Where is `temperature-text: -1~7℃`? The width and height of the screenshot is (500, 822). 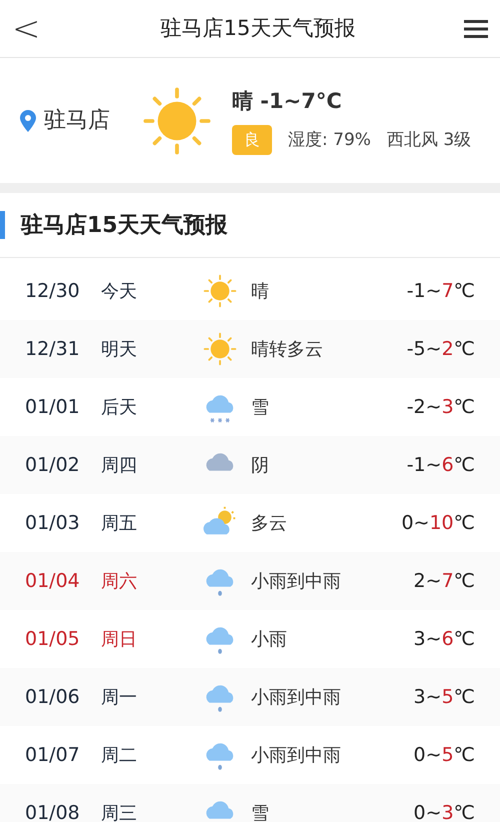
temperature-text: -1~7℃ is located at coordinates (440, 291).